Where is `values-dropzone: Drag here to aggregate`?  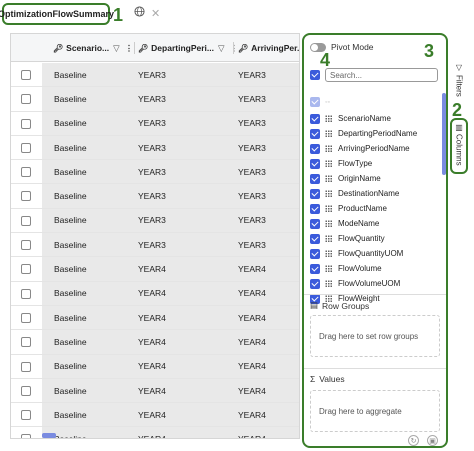 values-dropzone: Drag here to aggregate is located at coordinates (375, 411).